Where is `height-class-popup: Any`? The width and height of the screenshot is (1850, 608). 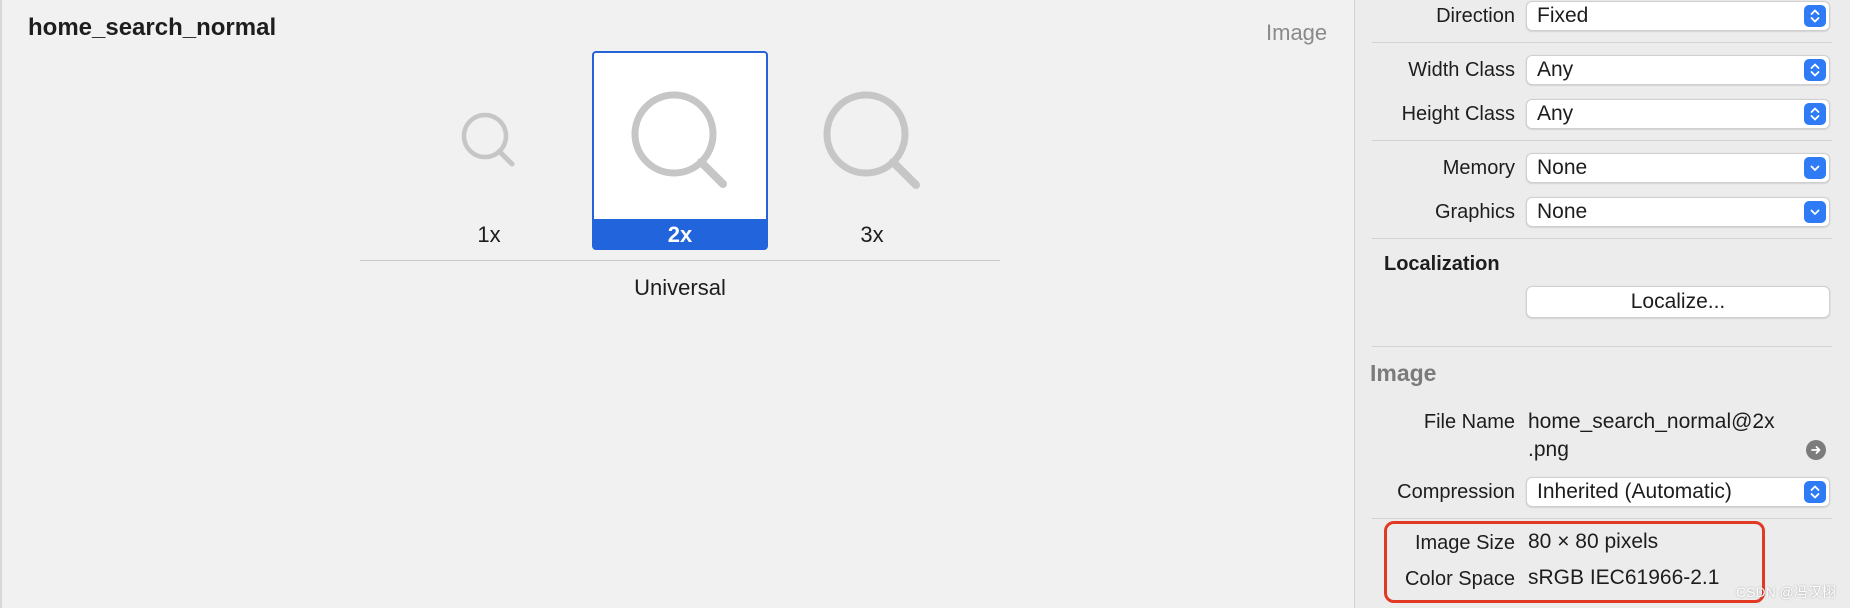
height-class-popup: Any is located at coordinates (1678, 114).